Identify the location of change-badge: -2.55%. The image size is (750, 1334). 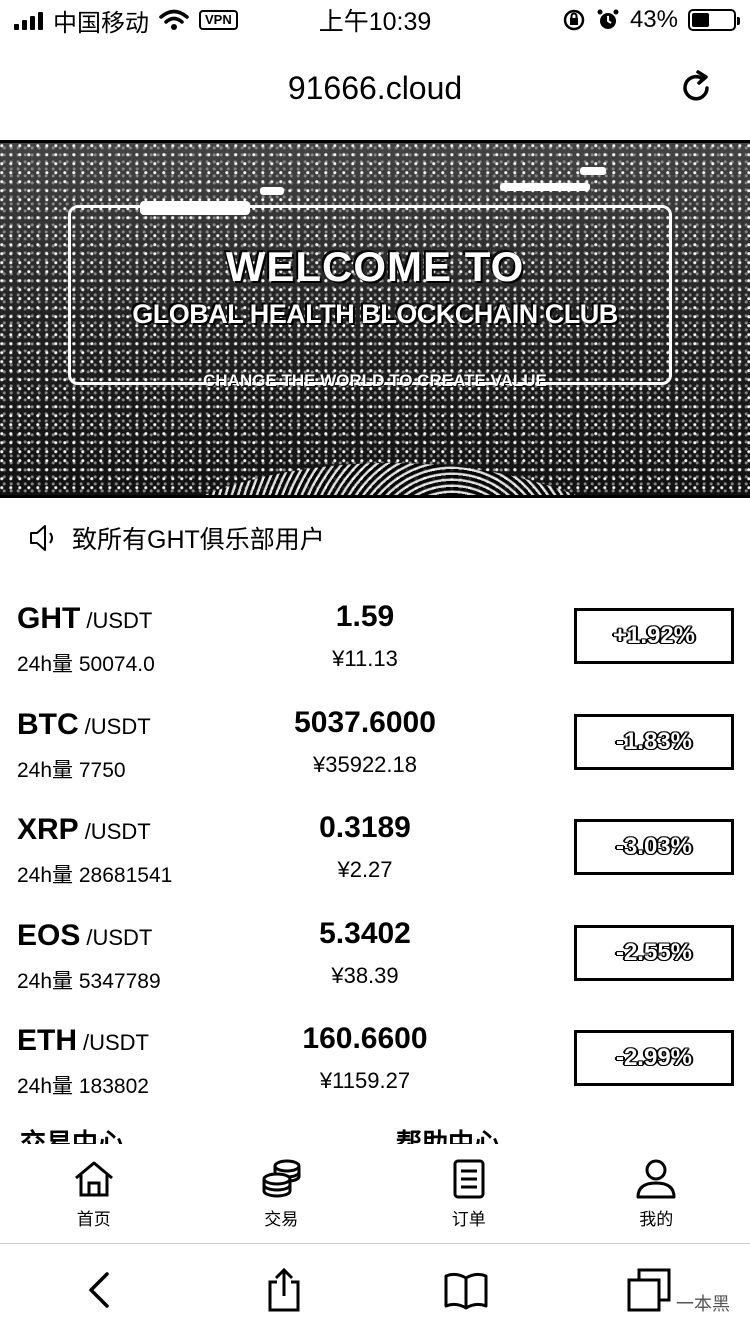
(654, 952).